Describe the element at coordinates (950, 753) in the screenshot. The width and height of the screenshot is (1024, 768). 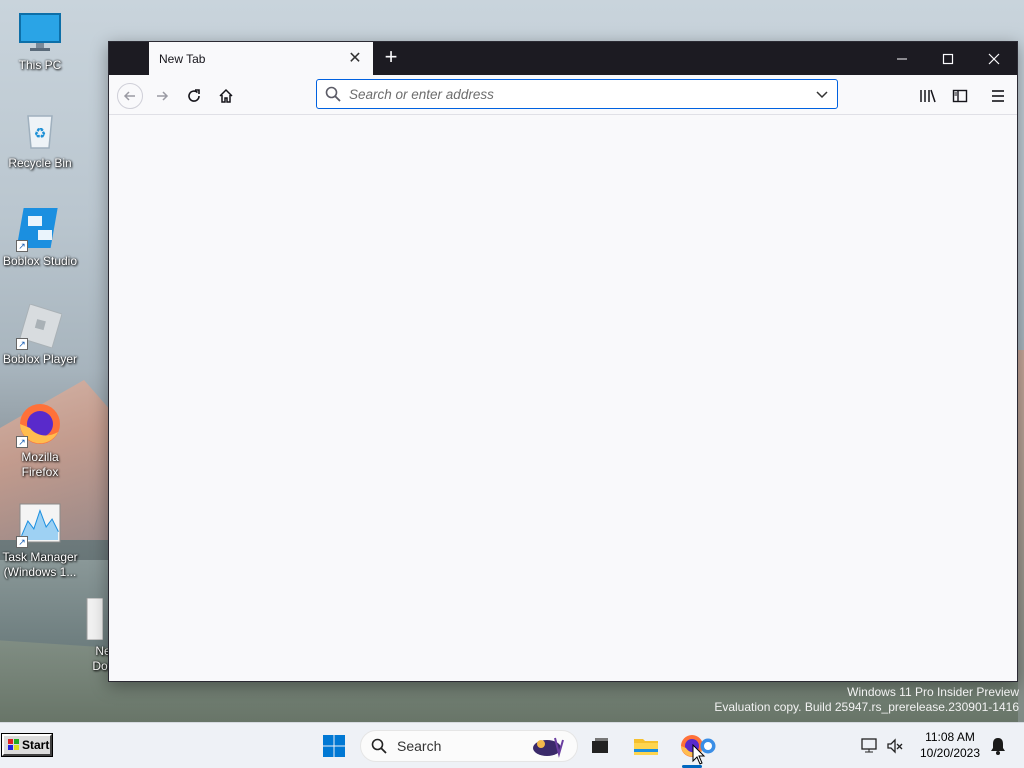
I see `clock-date: 10/20/2023` at that location.